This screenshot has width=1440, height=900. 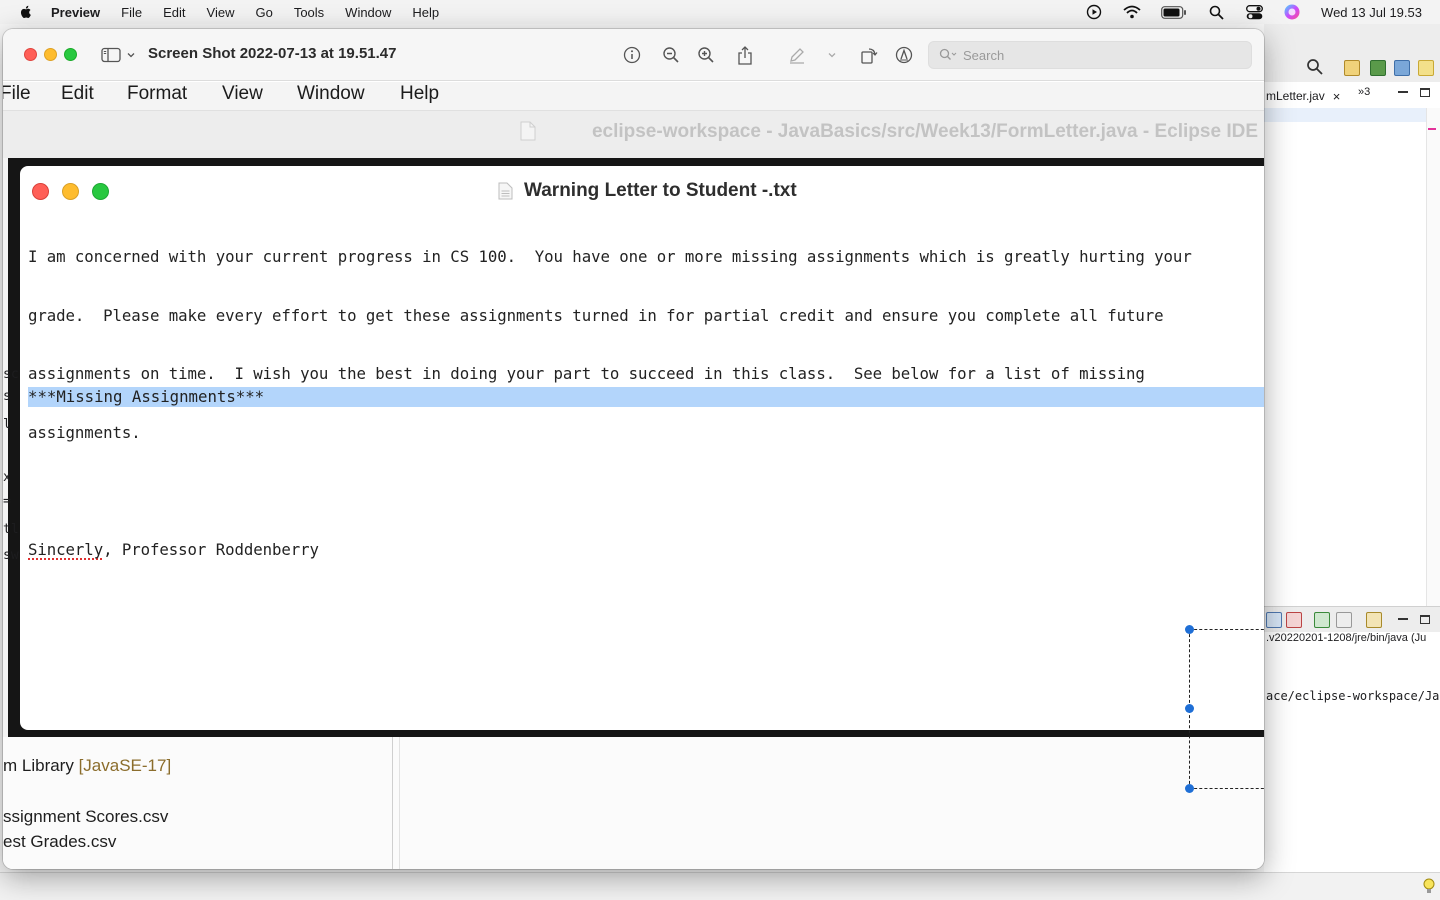 I want to click on share-icon, so click(x=745, y=55).